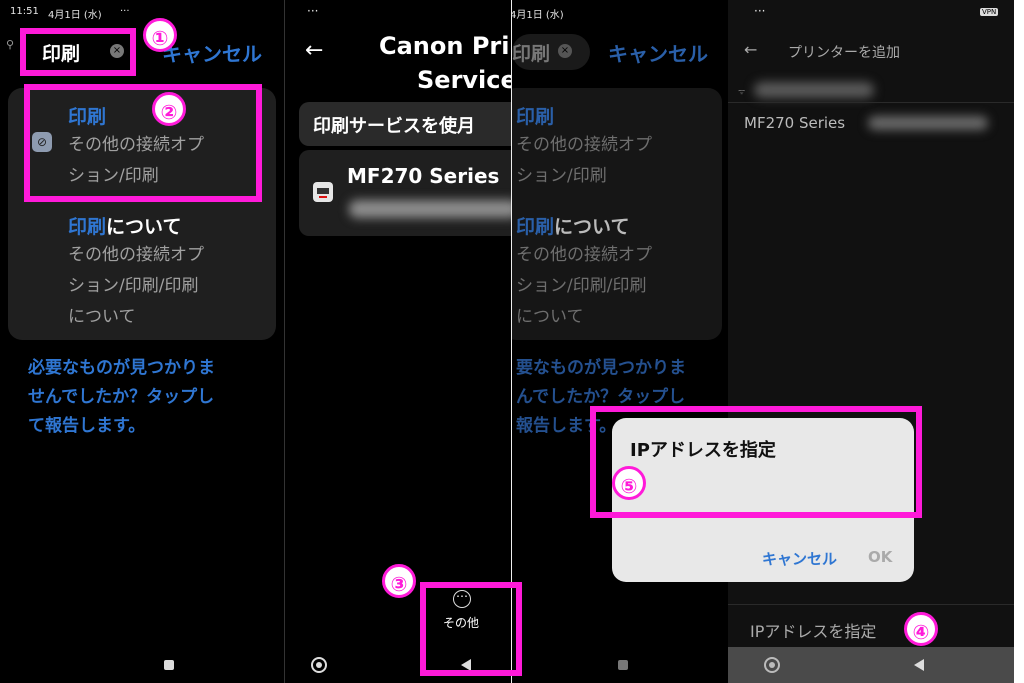 Image resolution: width=1024 pixels, height=683 pixels. What do you see at coordinates (444, 46) in the screenshot?
I see `page-title-line1: Canon Pri` at bounding box center [444, 46].